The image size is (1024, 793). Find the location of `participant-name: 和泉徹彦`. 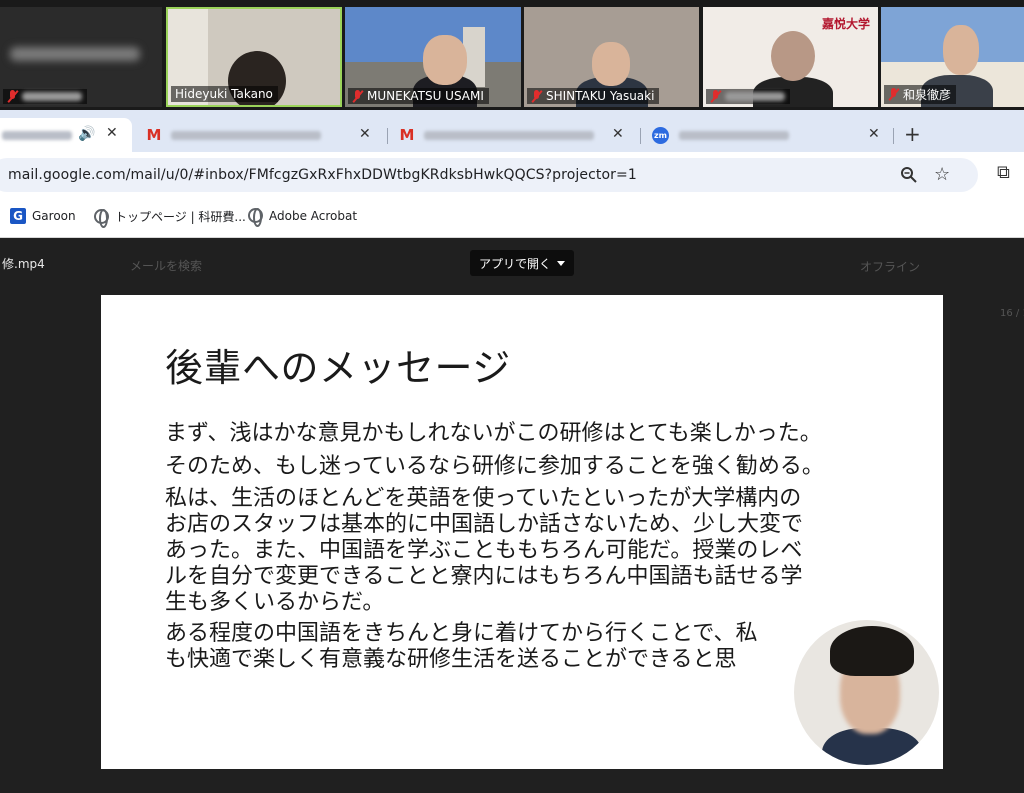

participant-name: 和泉徹彦 is located at coordinates (927, 95).